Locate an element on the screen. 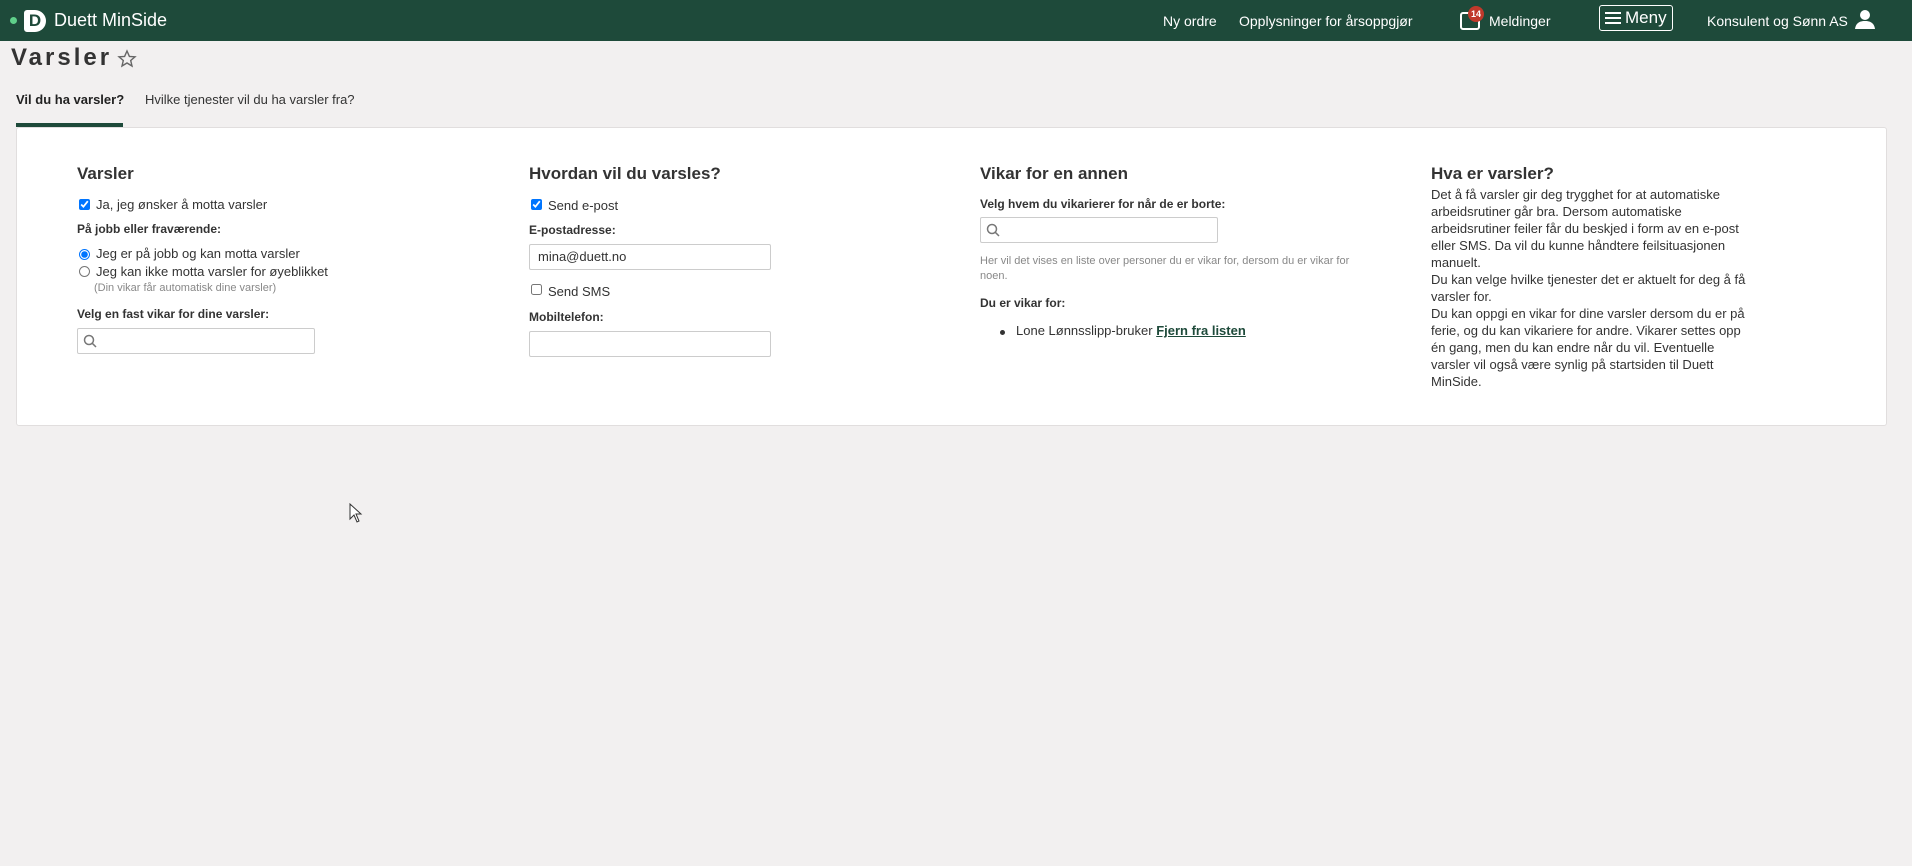 Image resolution: width=1912 pixels, height=866 pixels. messages-badge: 14 is located at coordinates (1476, 14).